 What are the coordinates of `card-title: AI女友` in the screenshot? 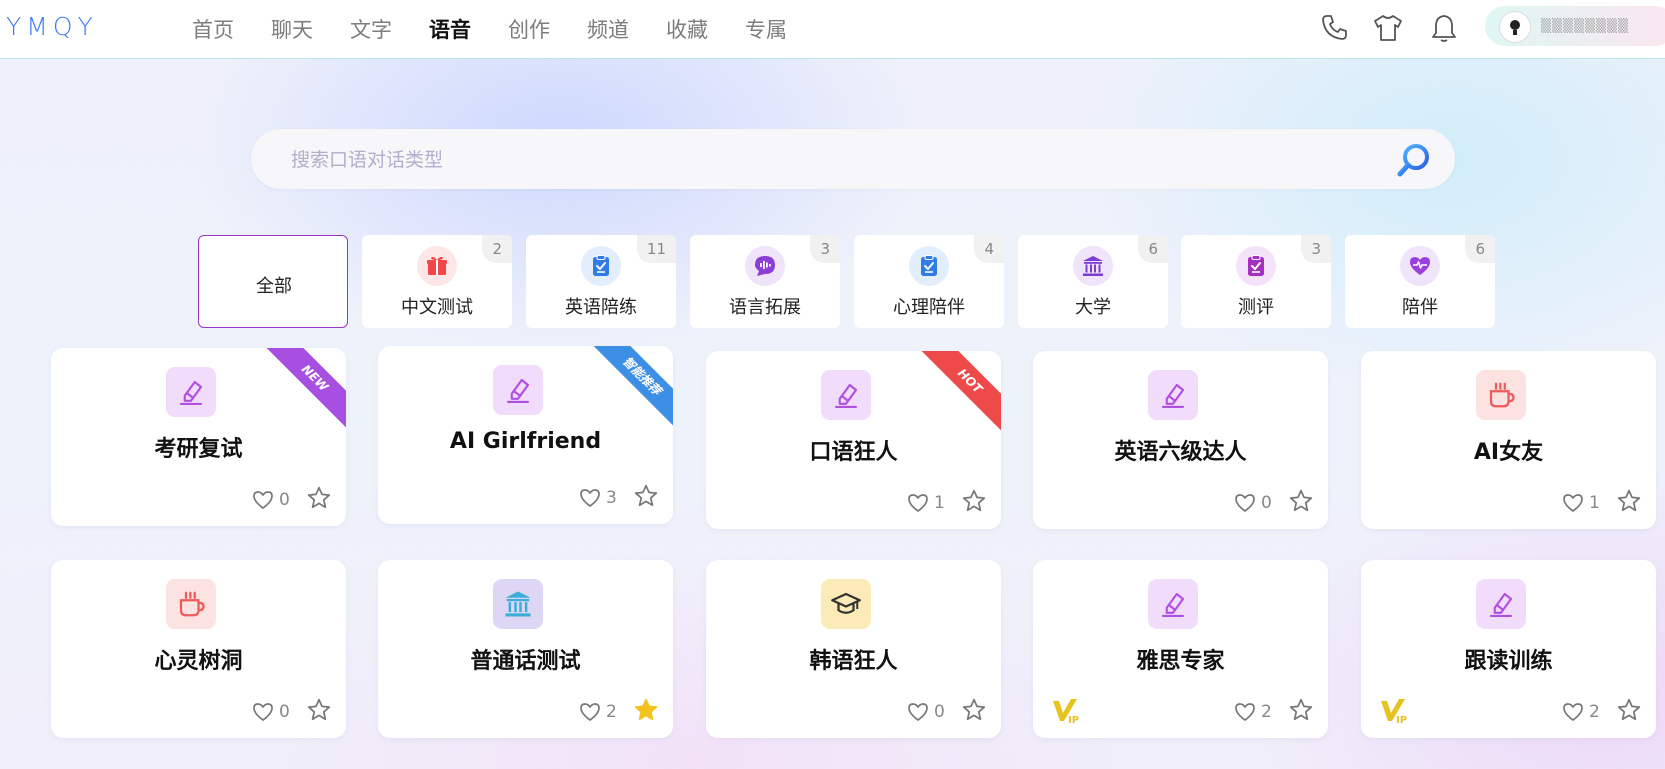 It's located at (1508, 452).